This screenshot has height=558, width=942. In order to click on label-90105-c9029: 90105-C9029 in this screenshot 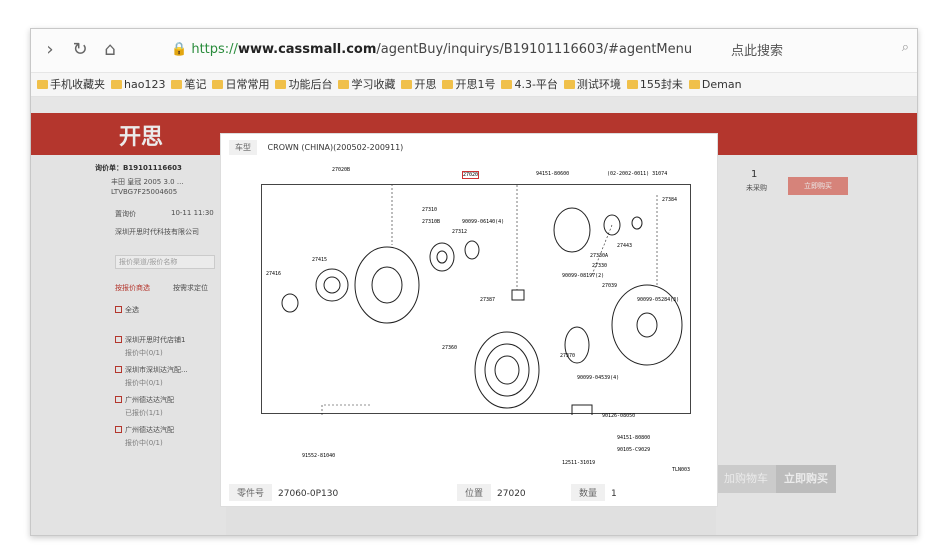, I will do `click(634, 450)`.